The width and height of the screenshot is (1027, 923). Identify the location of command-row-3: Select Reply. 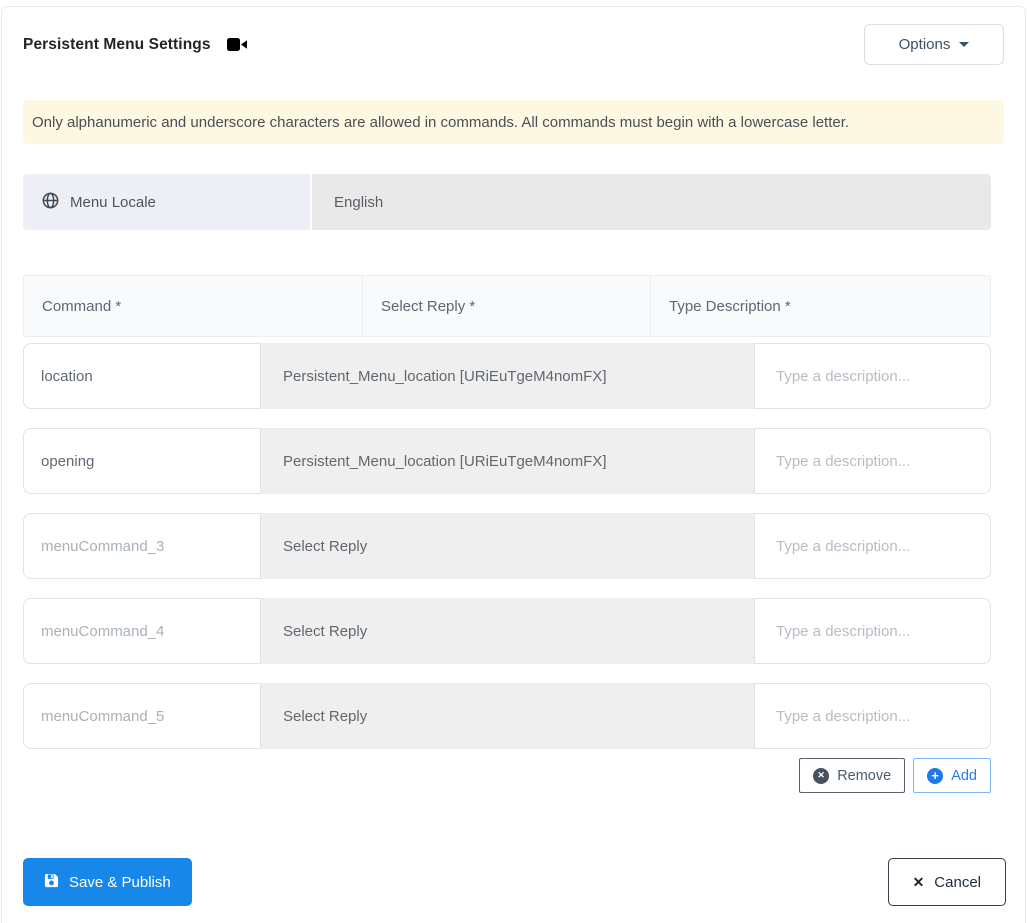
(507, 546).